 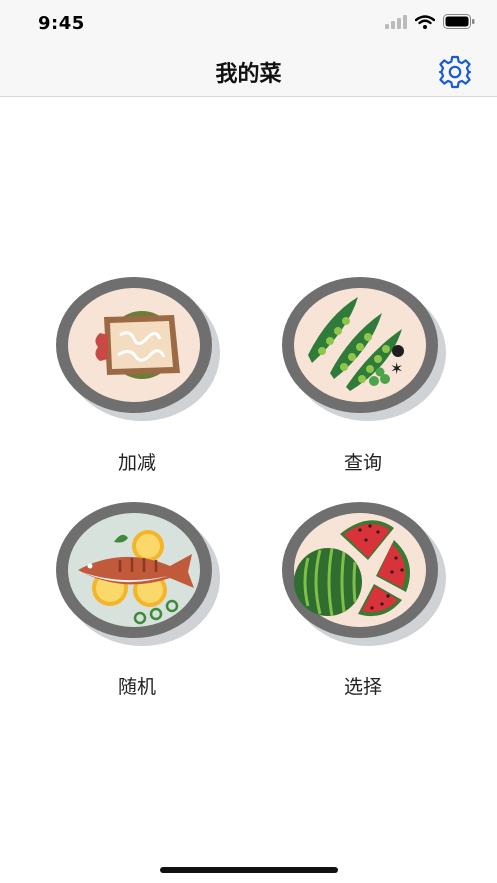 I want to click on wifi-icon, so click(x=425, y=21).